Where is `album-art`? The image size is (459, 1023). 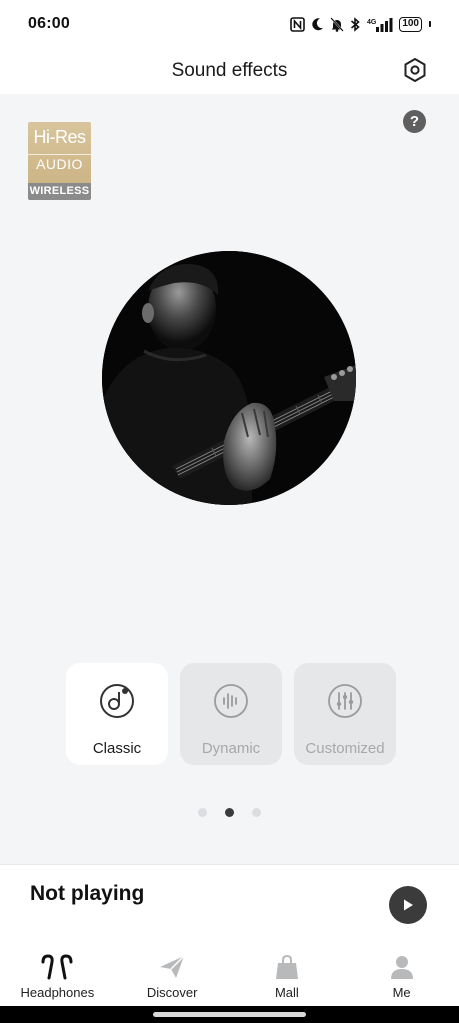 album-art is located at coordinates (229, 378).